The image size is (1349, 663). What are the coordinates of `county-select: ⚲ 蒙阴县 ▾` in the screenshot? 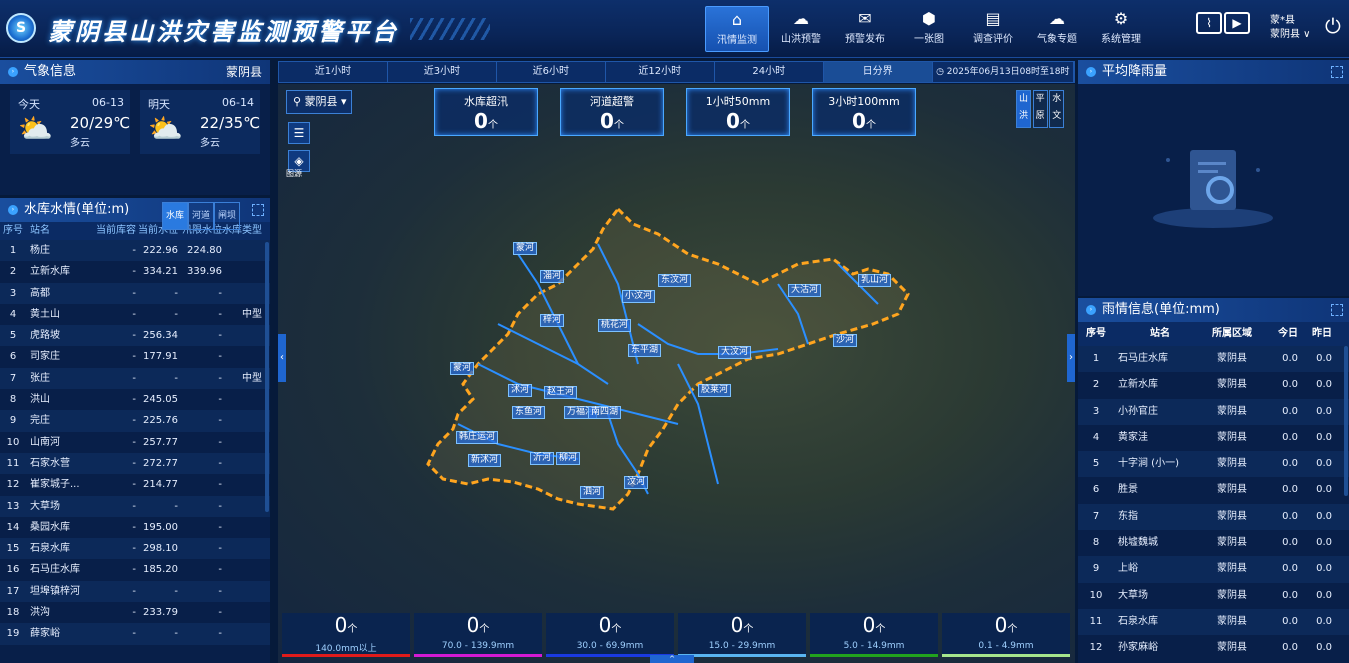 It's located at (319, 102).